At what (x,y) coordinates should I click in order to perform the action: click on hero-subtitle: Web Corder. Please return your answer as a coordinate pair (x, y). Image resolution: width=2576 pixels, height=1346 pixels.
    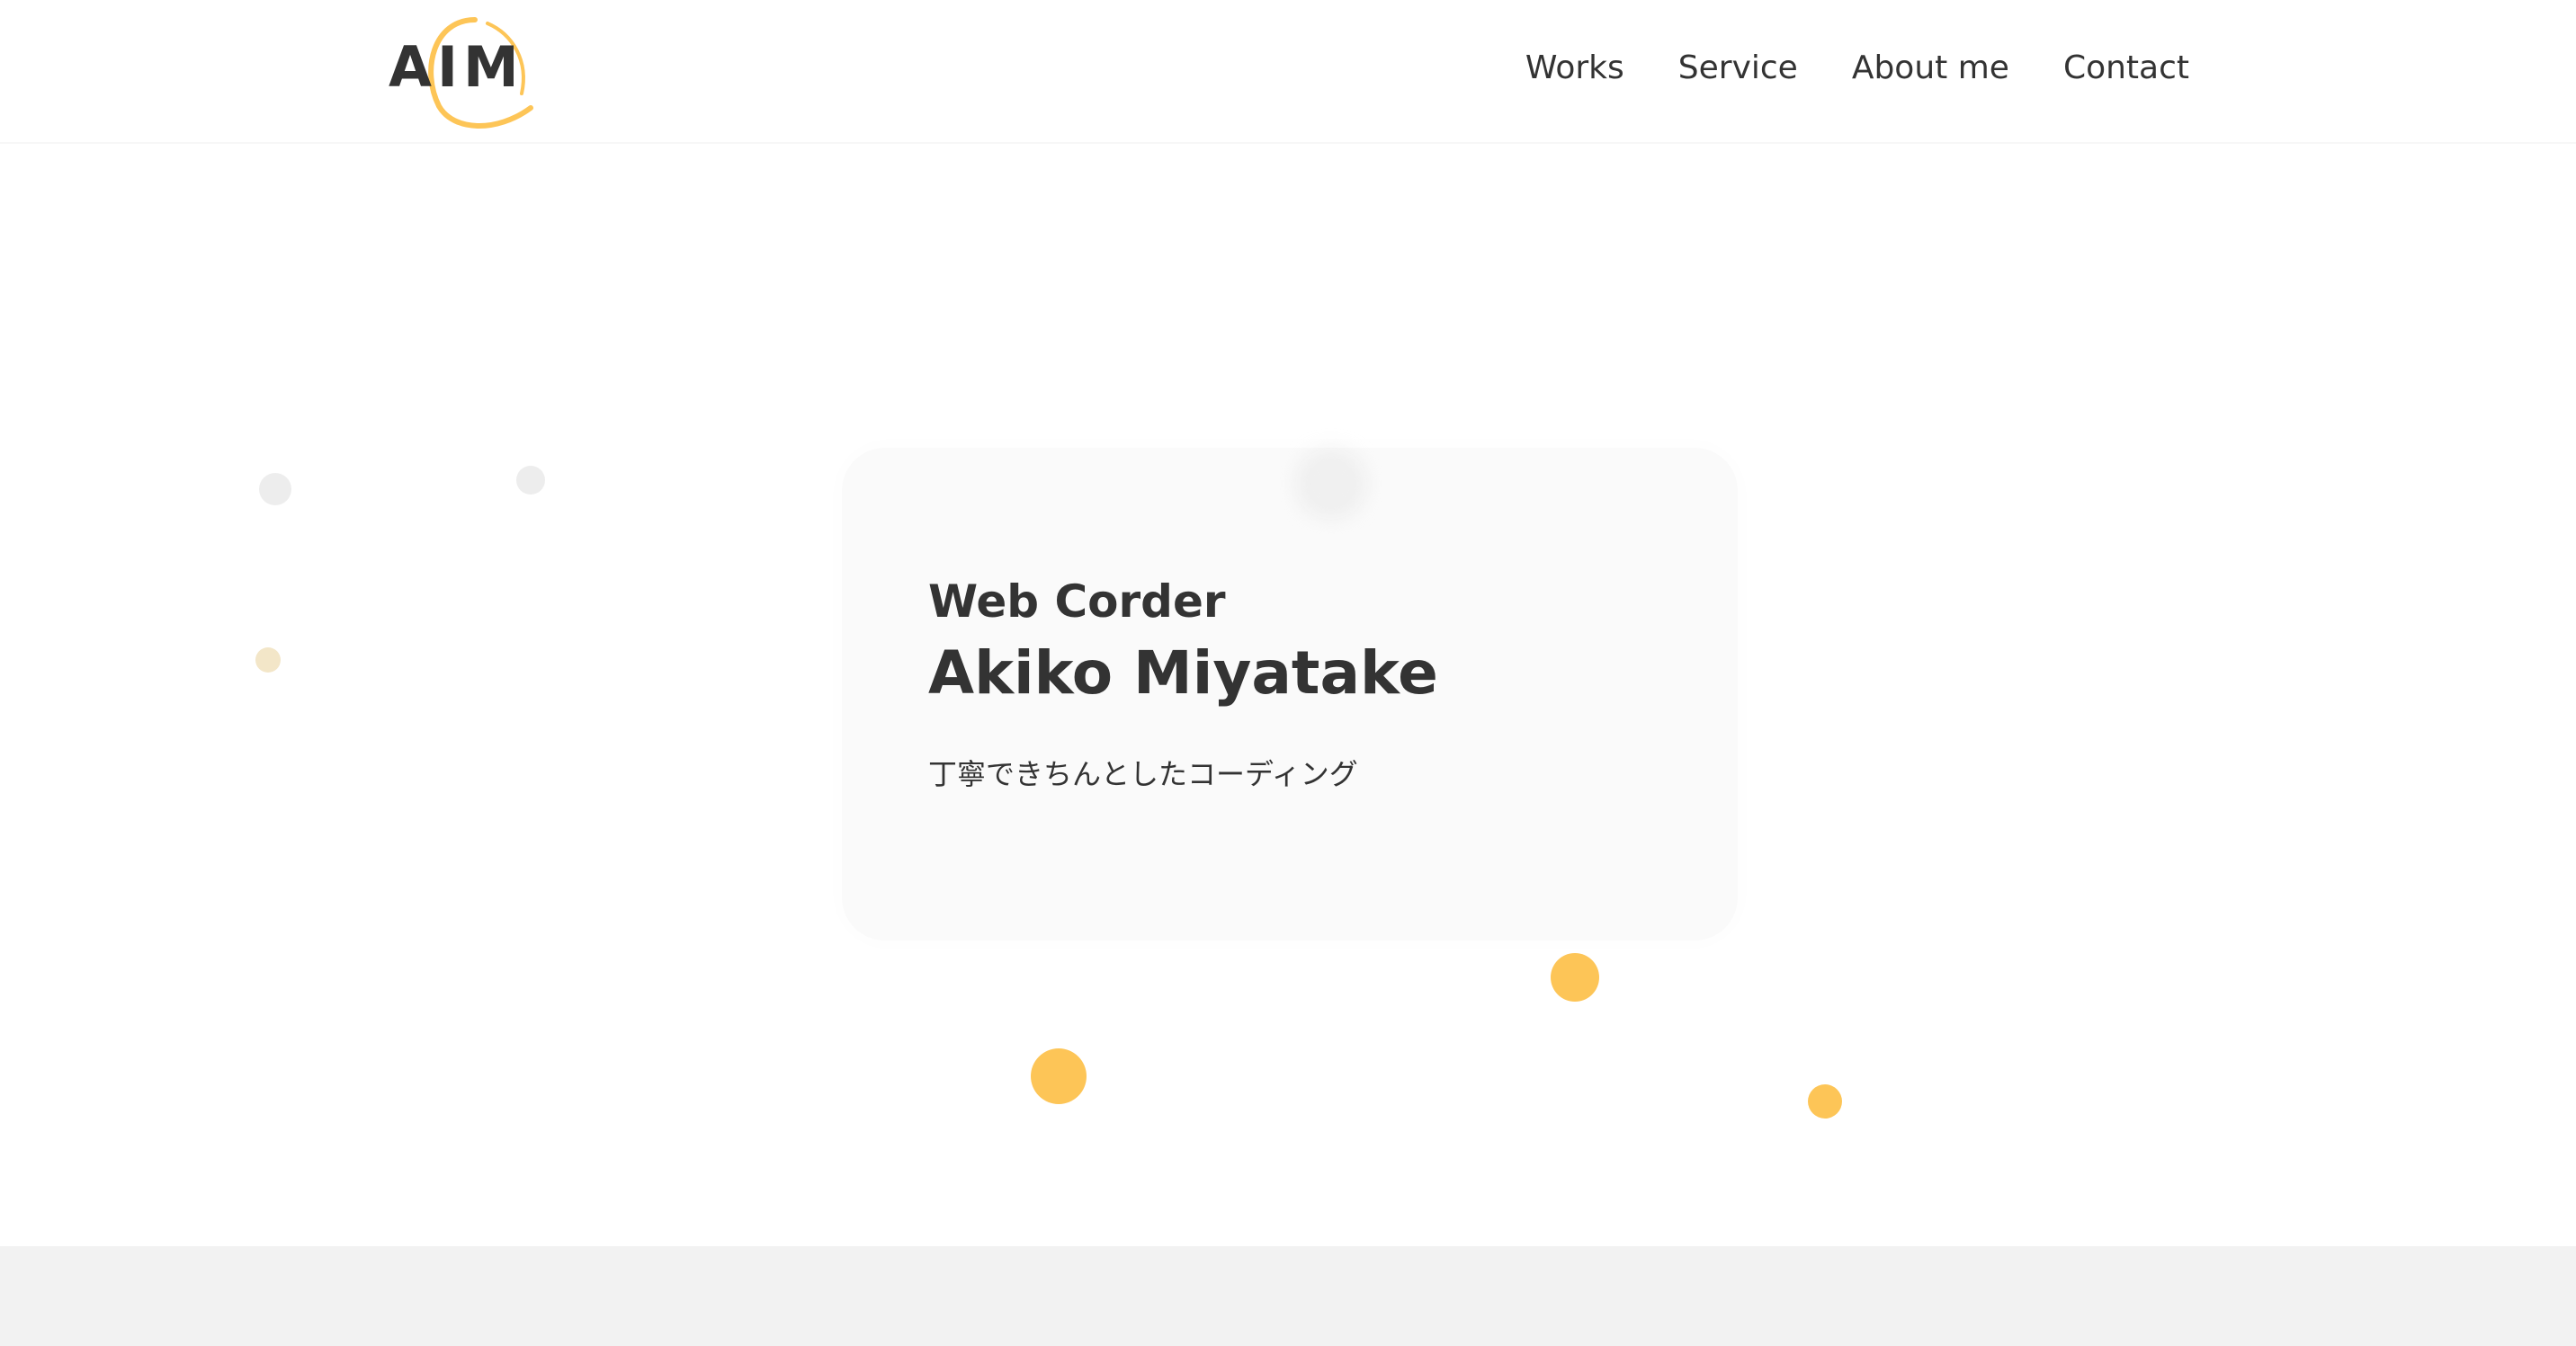
    Looking at the image, I should click on (1077, 601).